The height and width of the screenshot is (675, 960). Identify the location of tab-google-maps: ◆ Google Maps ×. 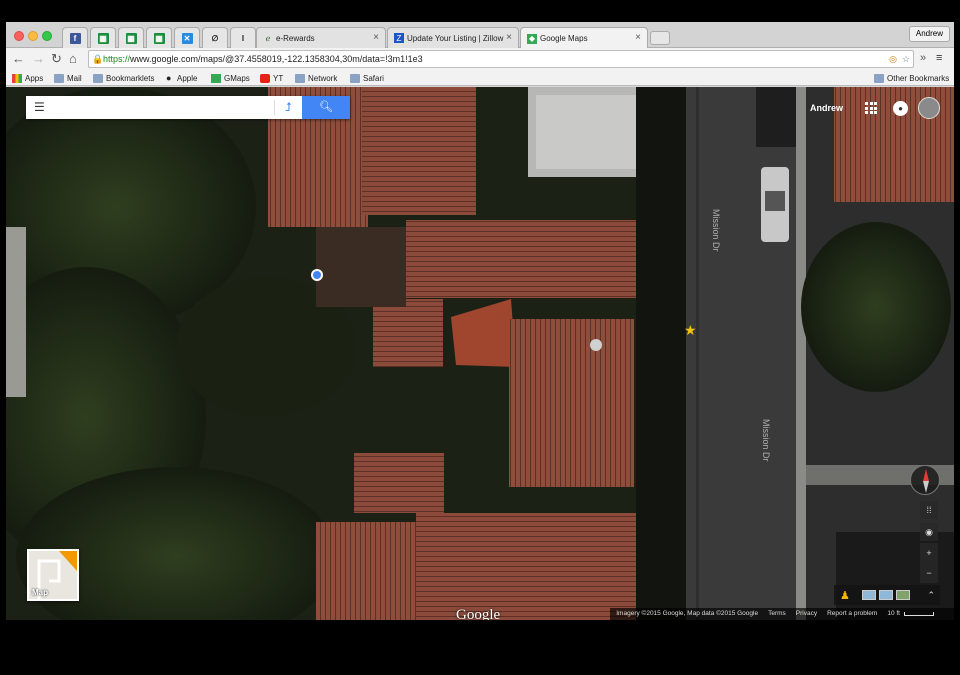
(584, 38).